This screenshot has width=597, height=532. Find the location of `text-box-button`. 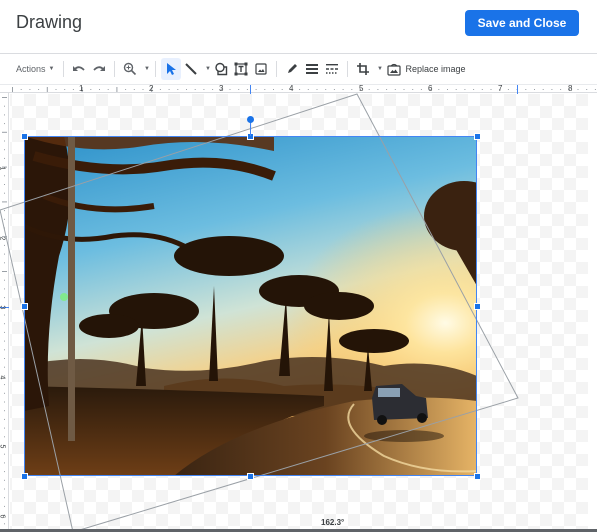

text-box-button is located at coordinates (241, 69).